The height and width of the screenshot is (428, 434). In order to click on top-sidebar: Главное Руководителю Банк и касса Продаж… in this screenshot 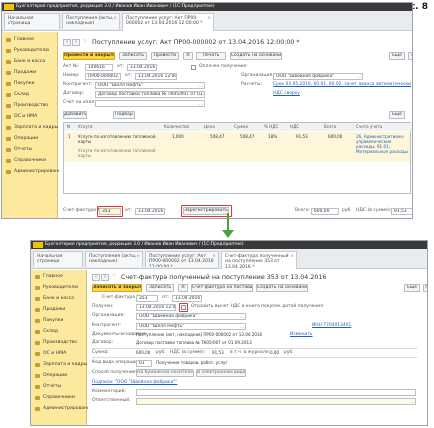, I will do `click(33, 125)`.